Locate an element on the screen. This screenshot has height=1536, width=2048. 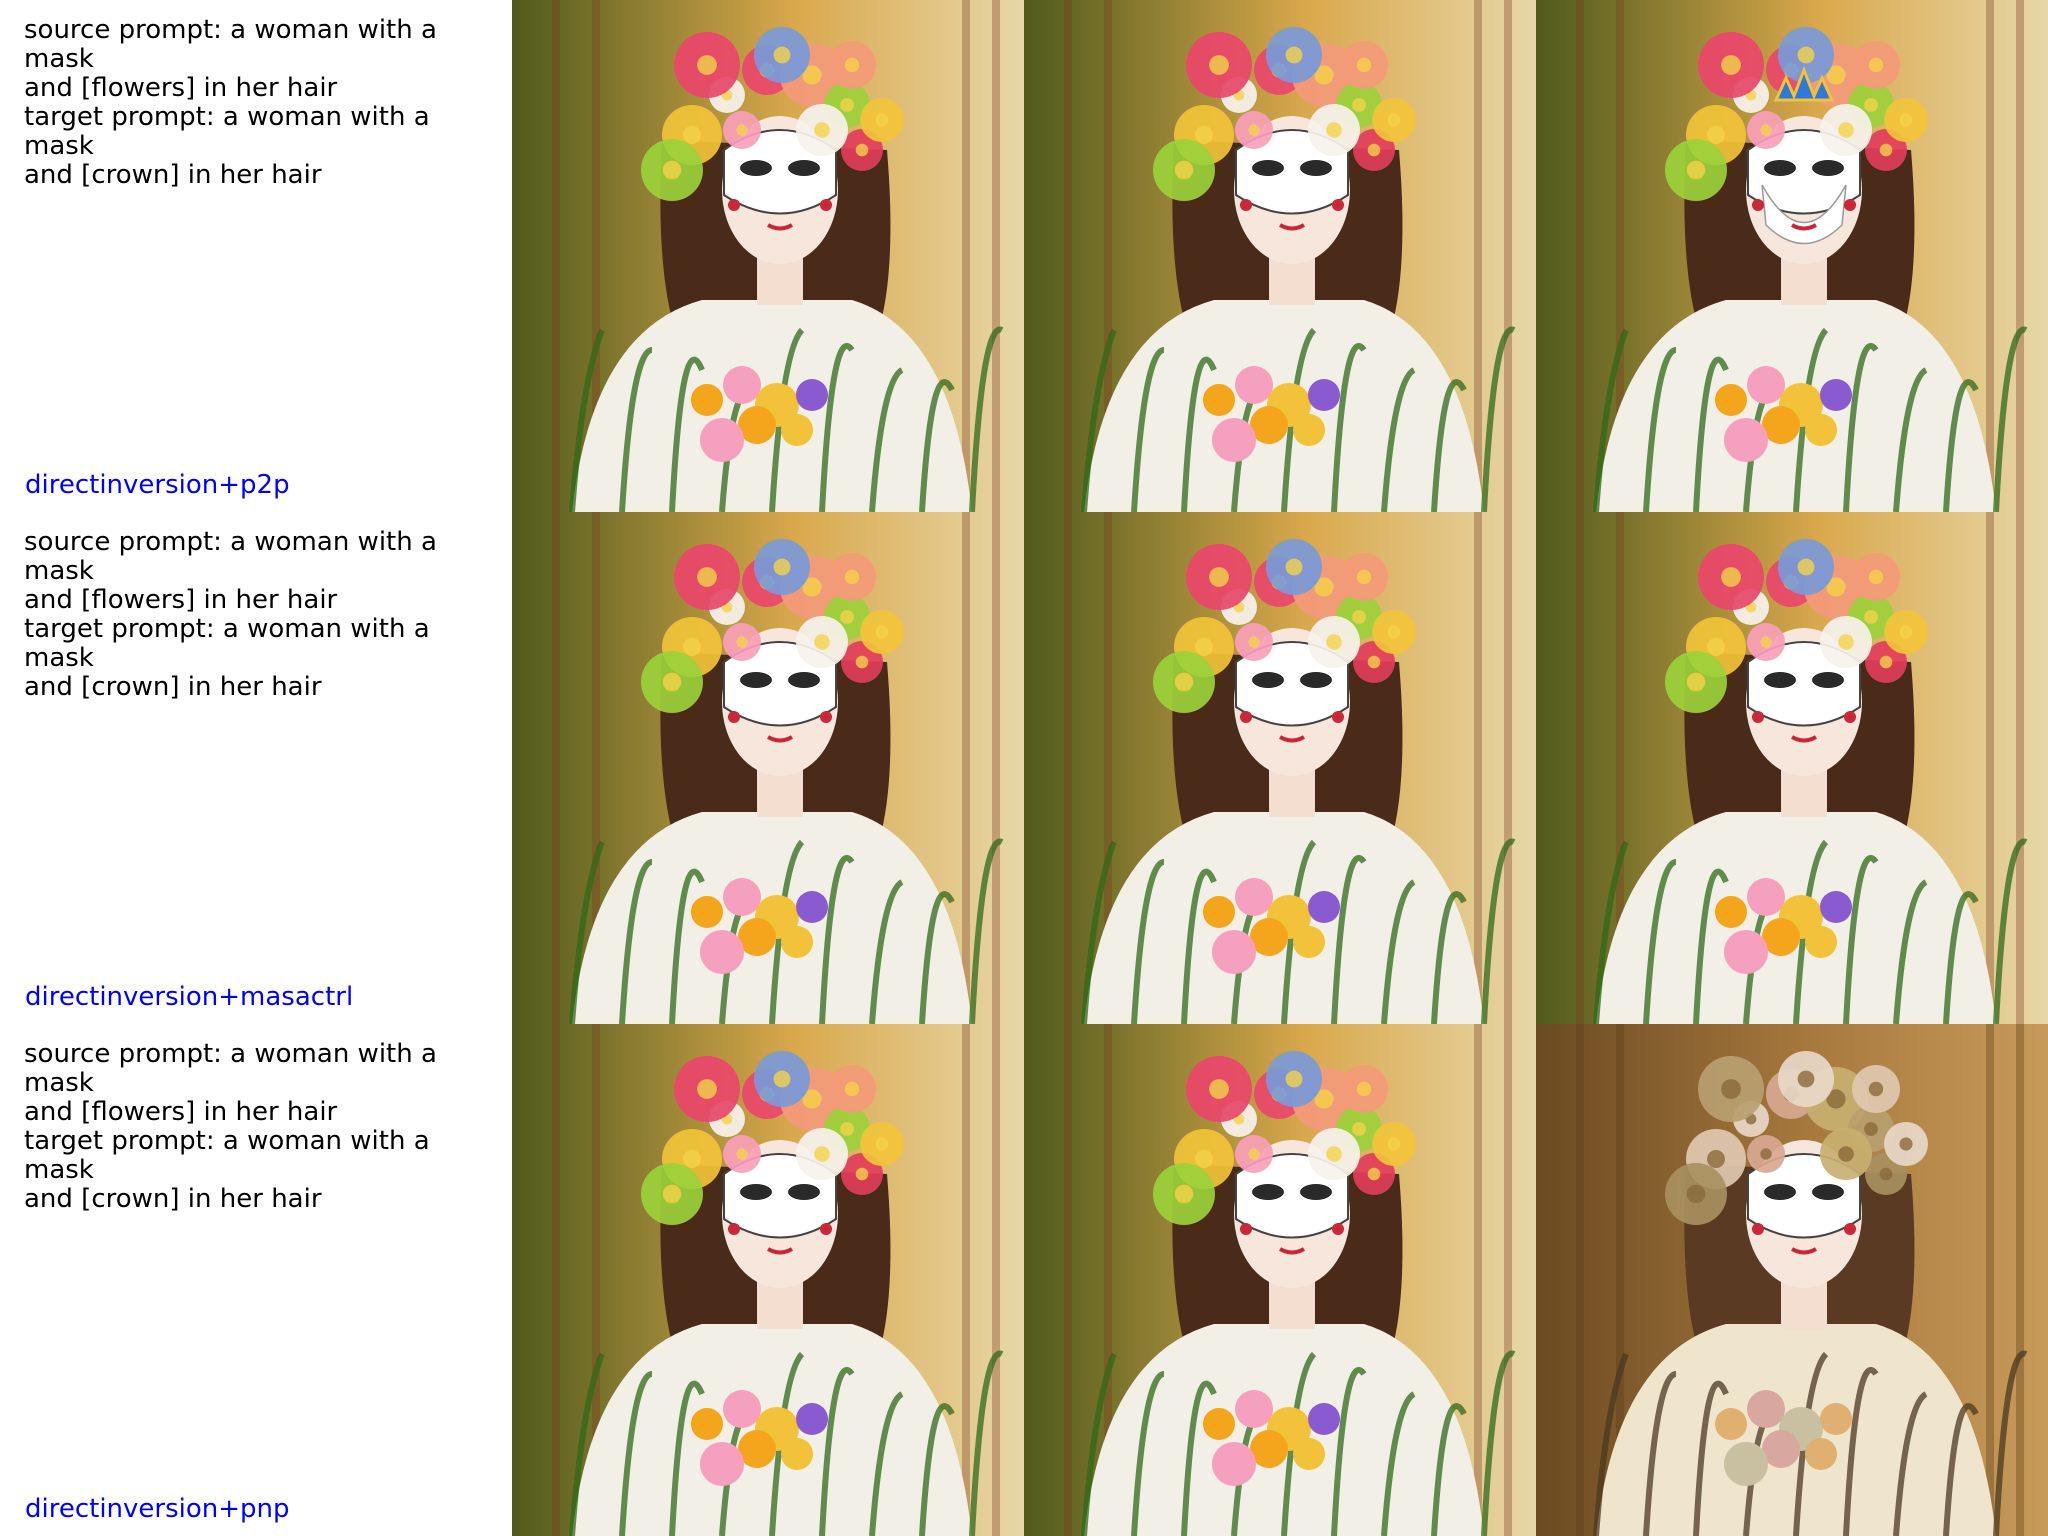
method-label: directinversion+pnp is located at coordinates (157, 1509).